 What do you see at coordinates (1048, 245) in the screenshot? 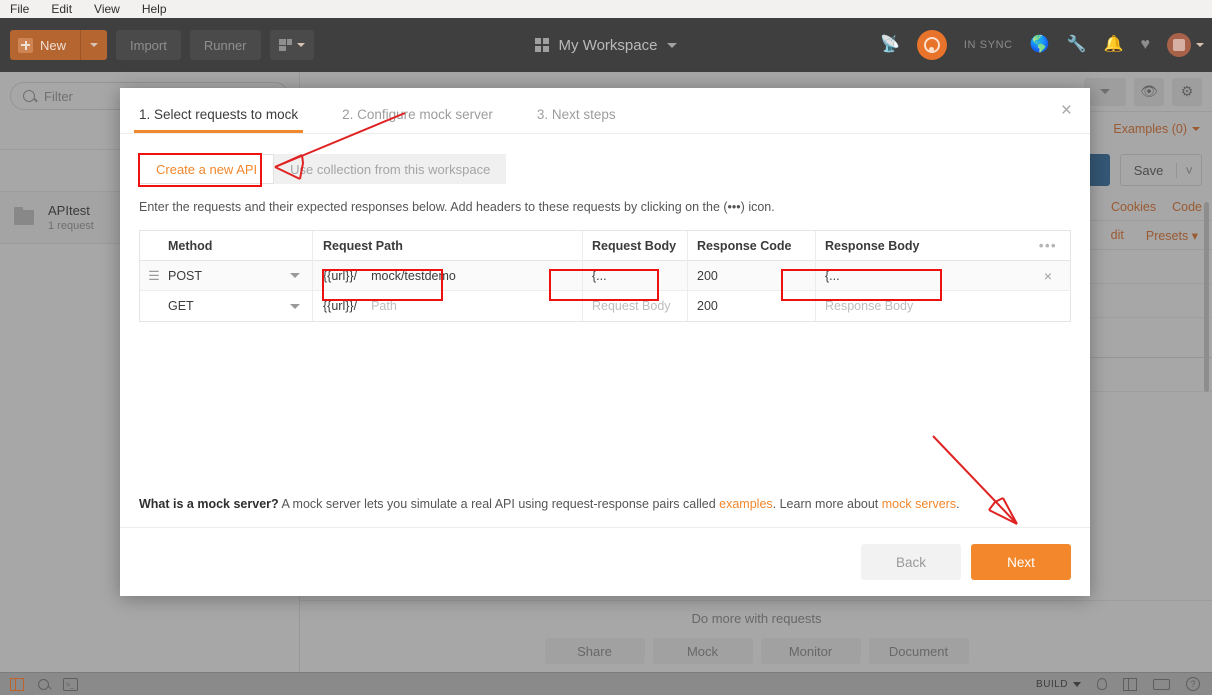
I see `table-overflow-icon: •••` at bounding box center [1048, 245].